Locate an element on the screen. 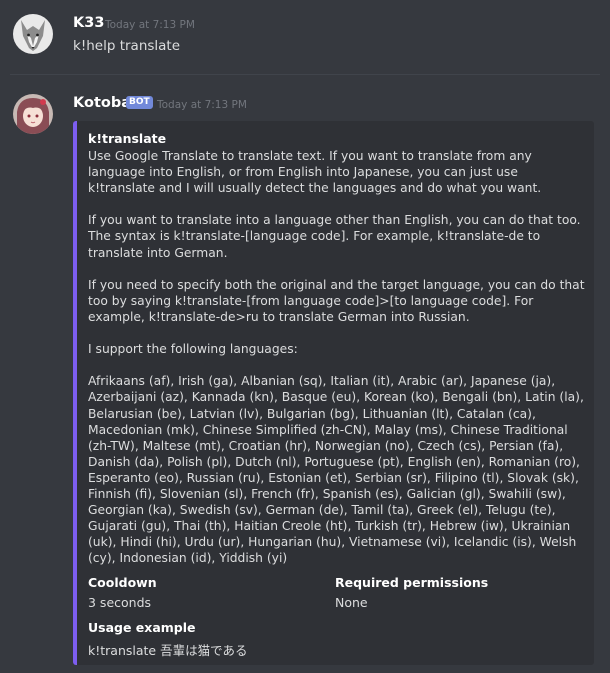 Image resolution: width=610 pixels, height=673 pixels. bot-badge: BOT is located at coordinates (139, 102).